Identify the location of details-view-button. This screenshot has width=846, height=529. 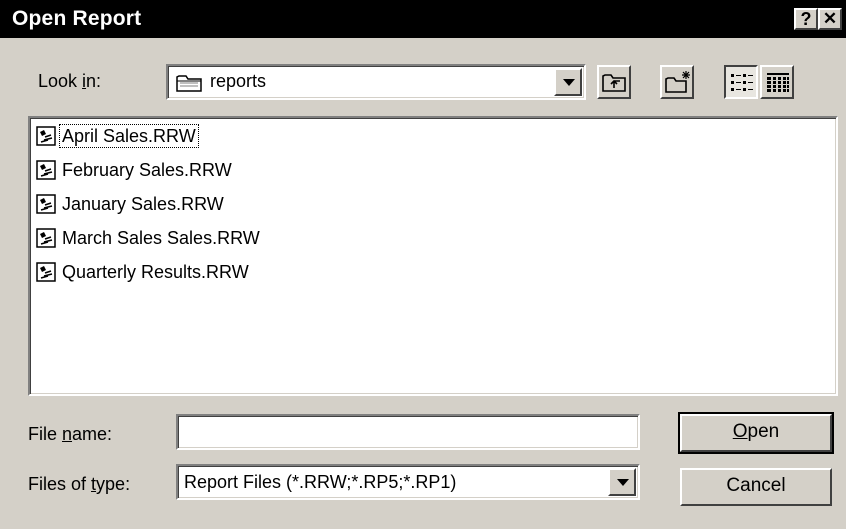
(777, 82).